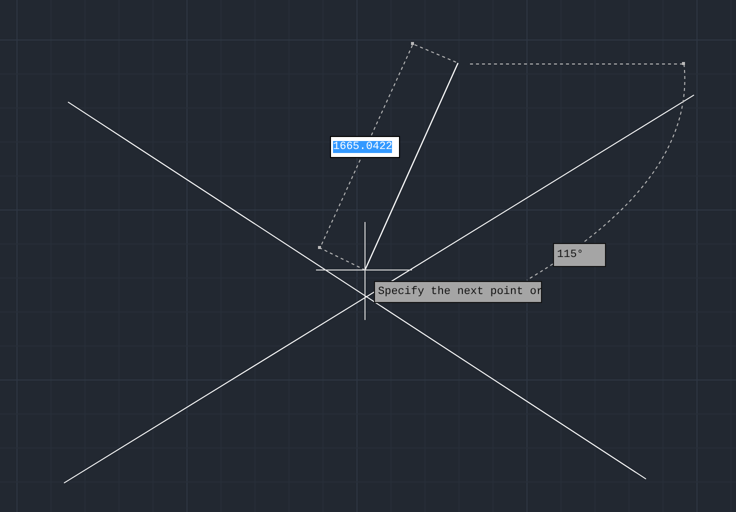 Image resolution: width=736 pixels, height=512 pixels. Describe the element at coordinates (579, 255) in the screenshot. I see `angle-readout: 115°` at that location.